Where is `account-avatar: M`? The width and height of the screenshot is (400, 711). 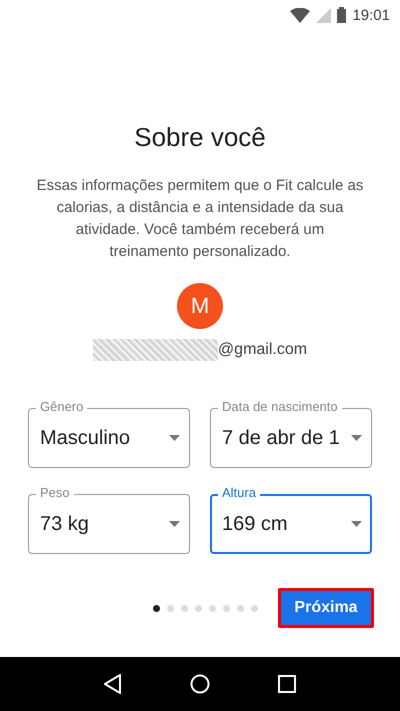 account-avatar: M is located at coordinates (200, 306).